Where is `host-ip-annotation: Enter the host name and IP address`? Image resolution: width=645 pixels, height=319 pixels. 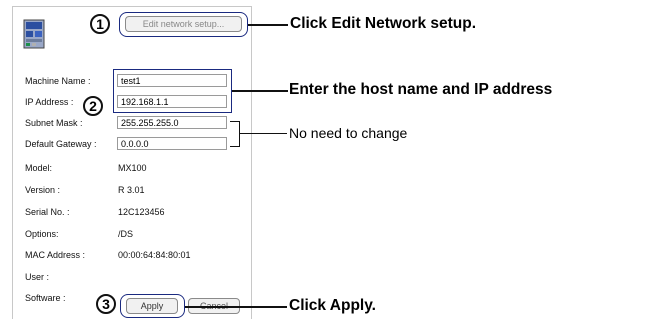
host-ip-annotation: Enter the host name and IP address is located at coordinates (421, 89).